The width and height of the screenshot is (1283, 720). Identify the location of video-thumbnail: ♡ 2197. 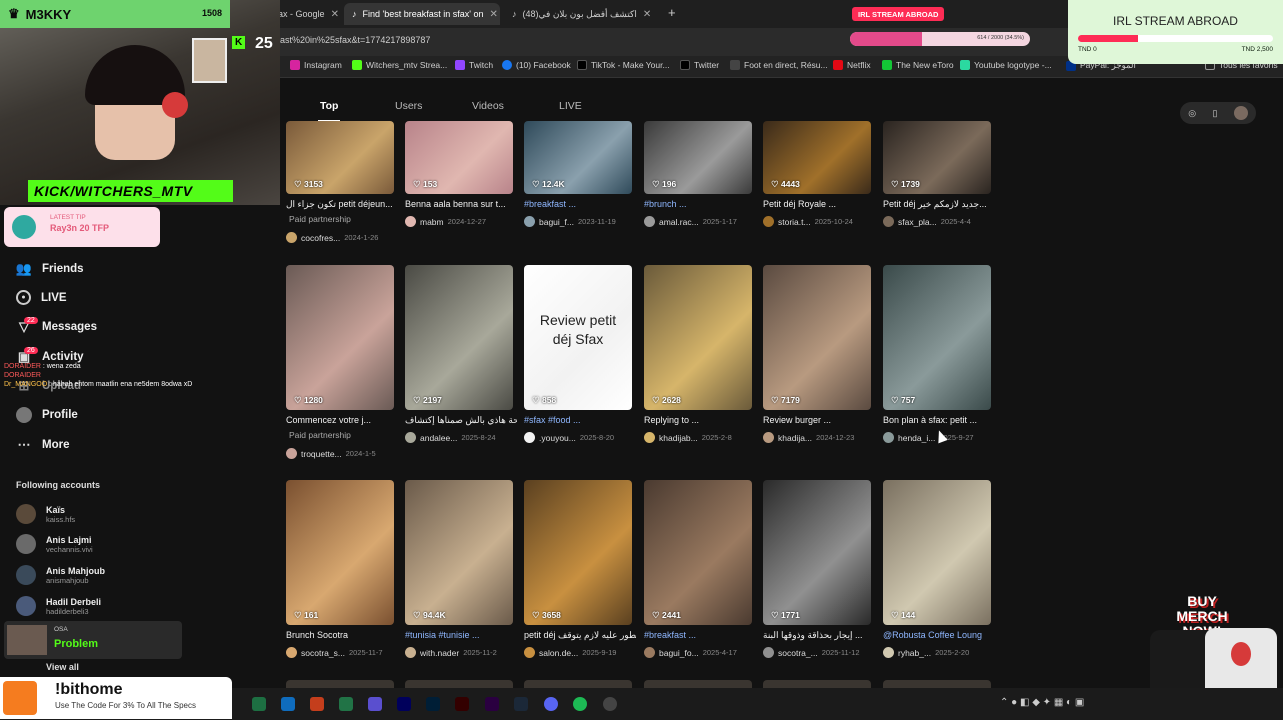
(459, 337).